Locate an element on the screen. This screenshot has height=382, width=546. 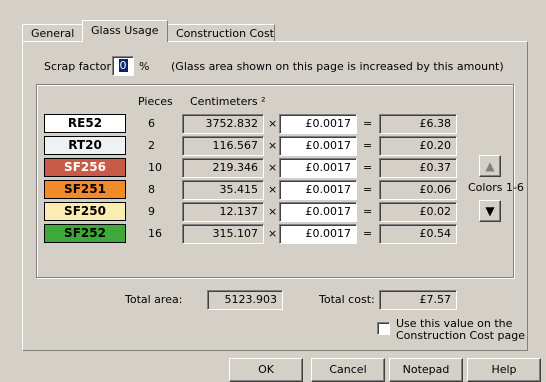
total-cost-field: £7.57 is located at coordinates (418, 300).